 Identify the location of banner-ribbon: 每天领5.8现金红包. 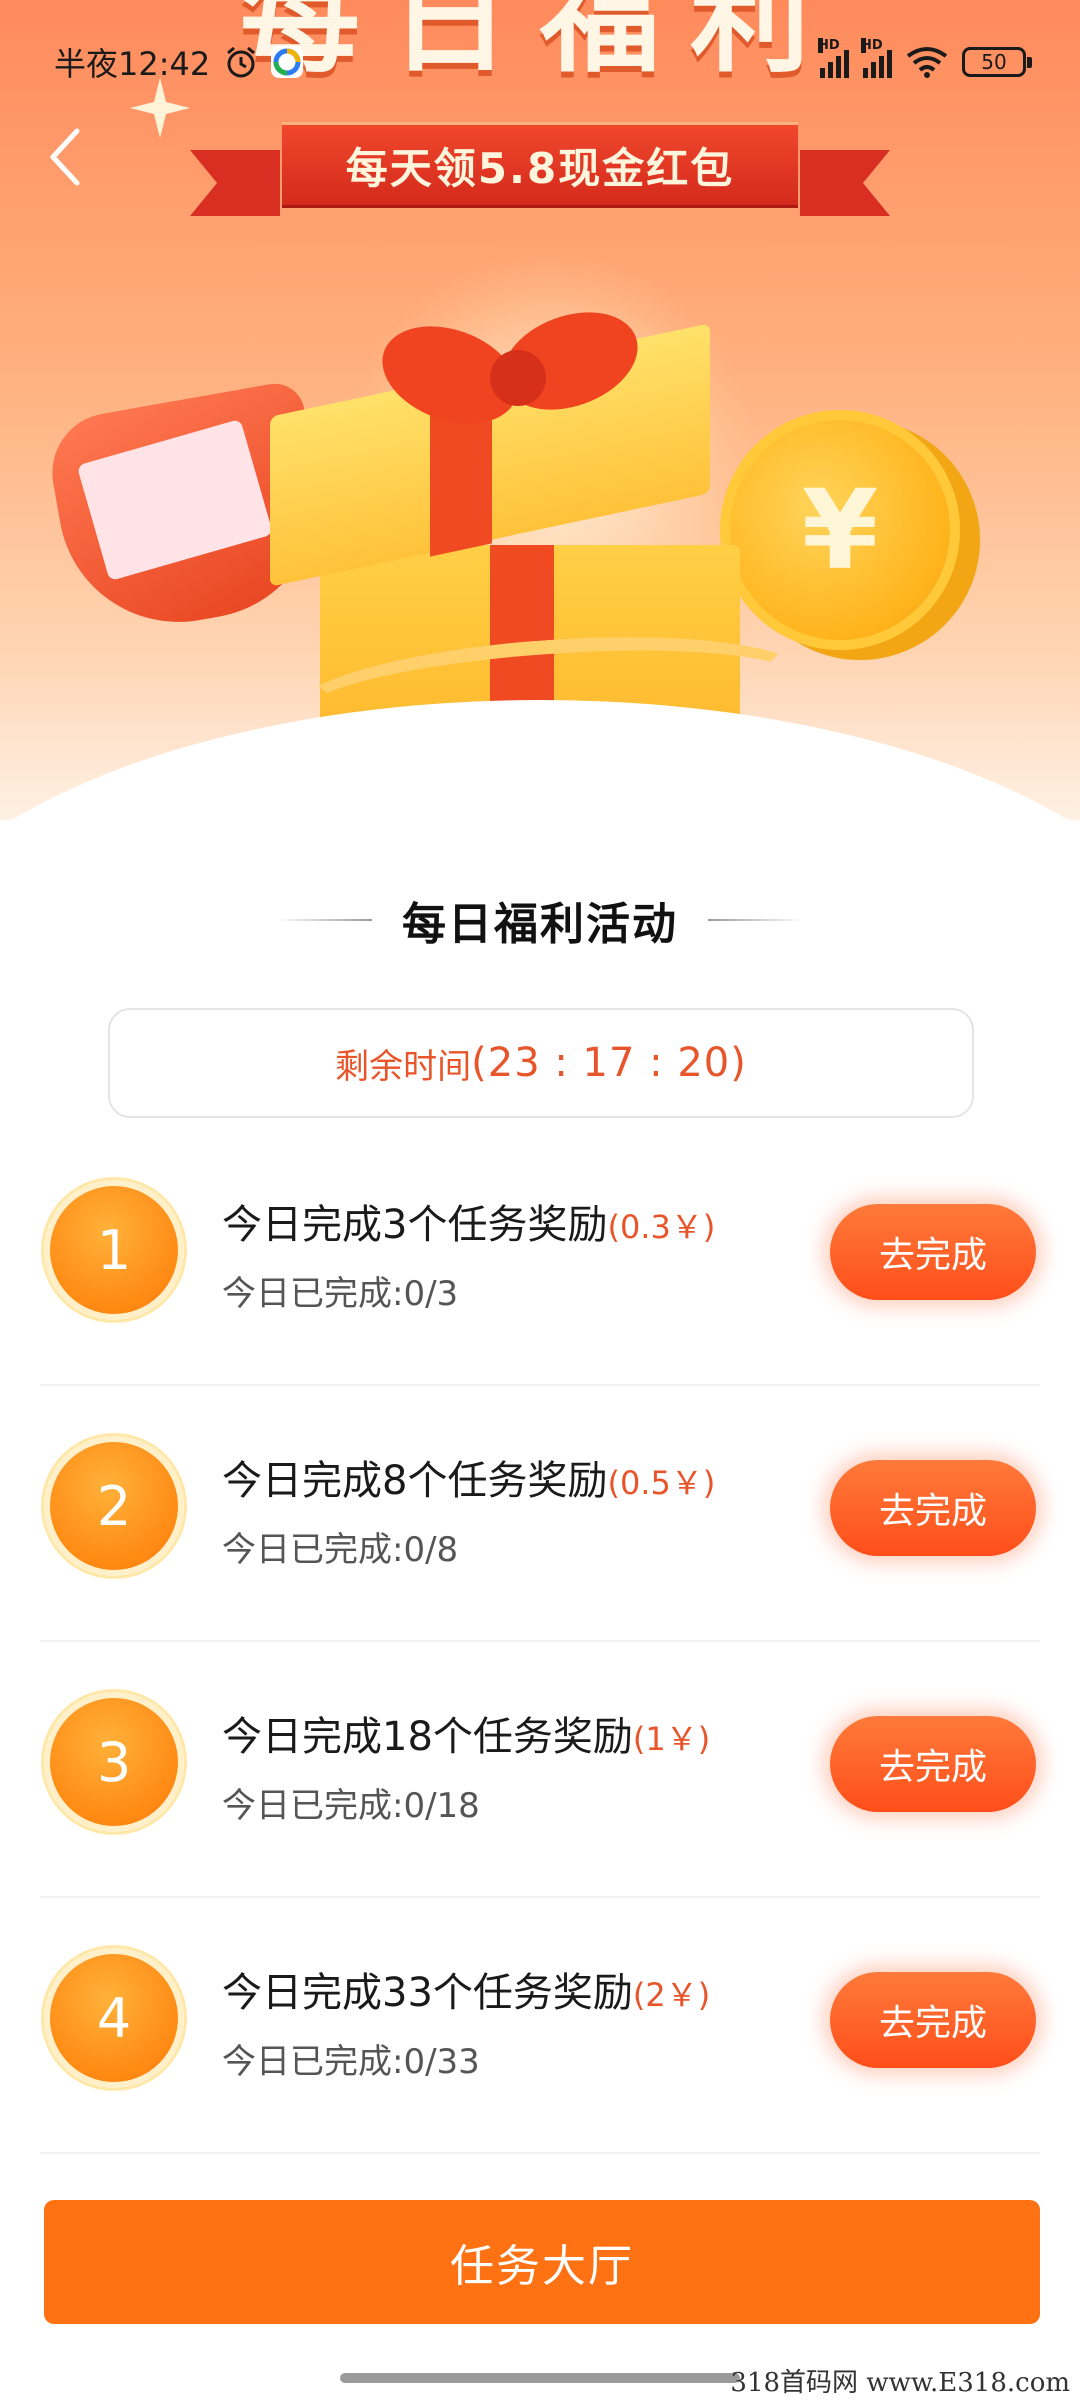
(540, 165).